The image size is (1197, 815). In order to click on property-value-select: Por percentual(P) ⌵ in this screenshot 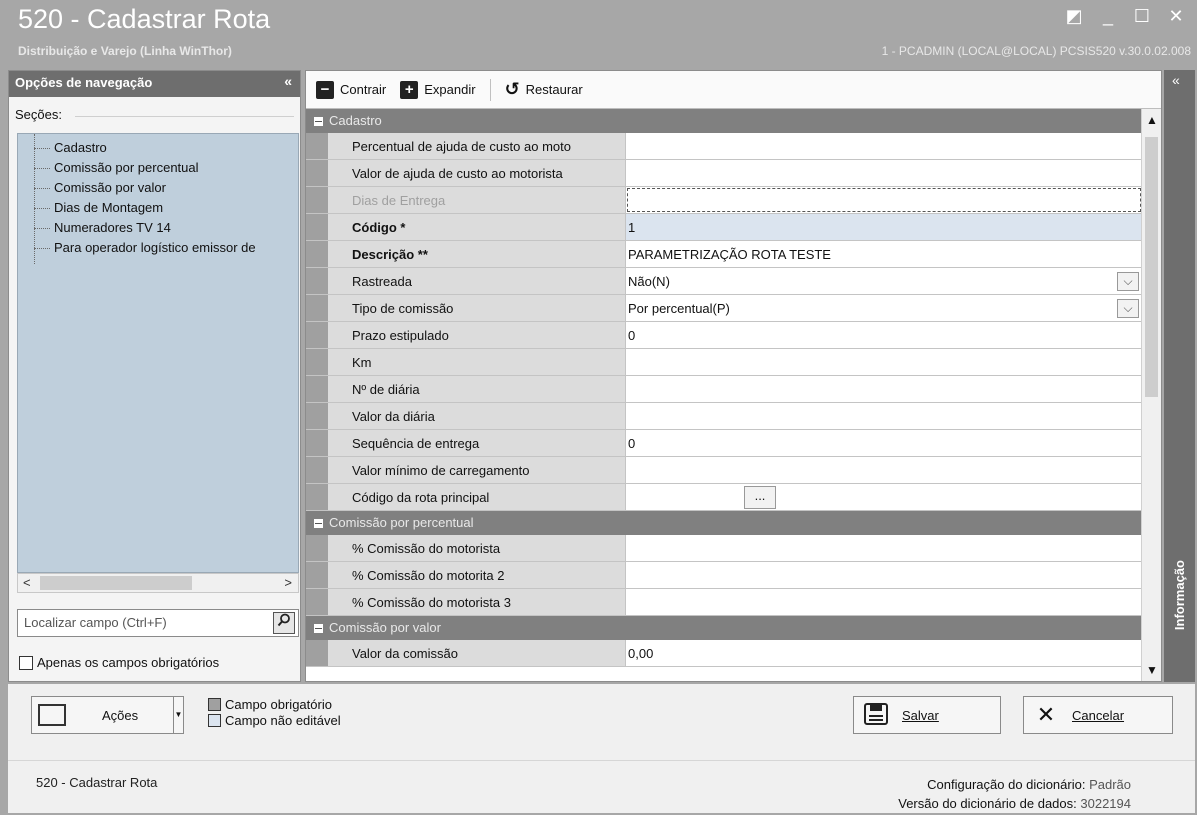, I will do `click(884, 308)`.